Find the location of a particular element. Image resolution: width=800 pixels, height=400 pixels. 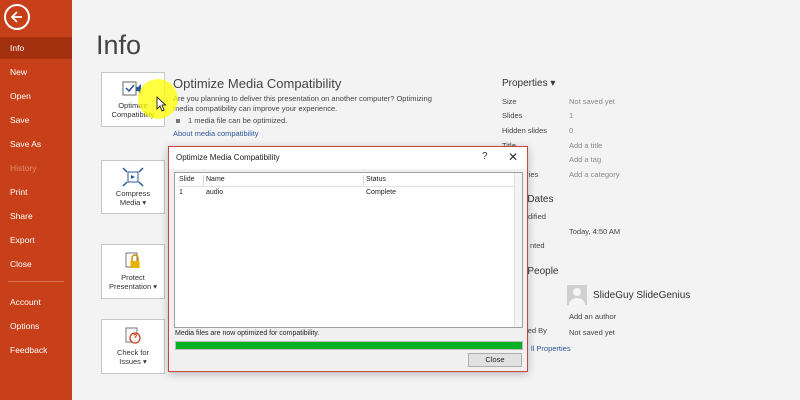

progress-bar is located at coordinates (349, 345).